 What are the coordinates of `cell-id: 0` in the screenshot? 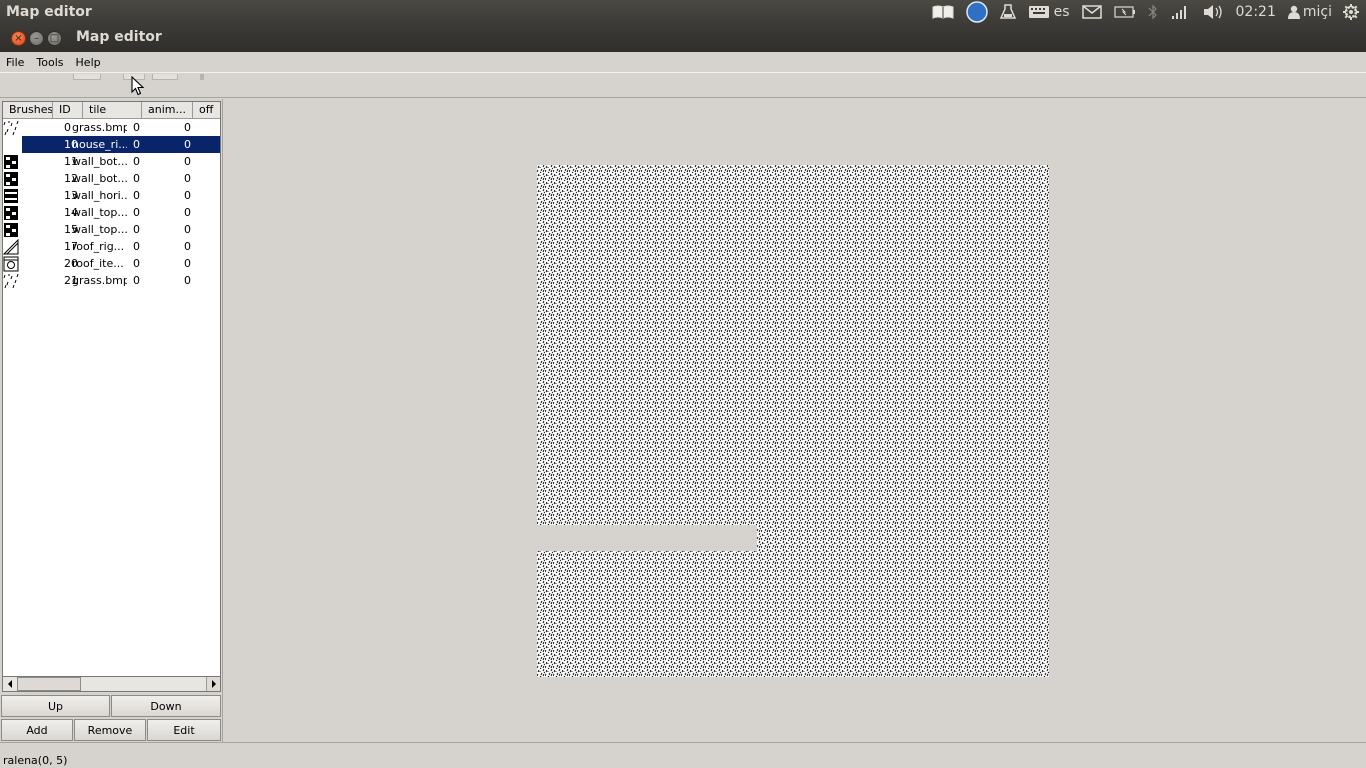 It's located at (67, 127).